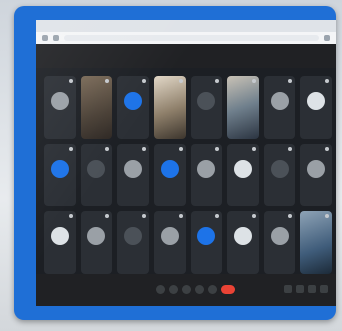 The height and width of the screenshot is (331, 342). Describe the element at coordinates (186, 26) in the screenshot. I see `tab-bar` at that location.